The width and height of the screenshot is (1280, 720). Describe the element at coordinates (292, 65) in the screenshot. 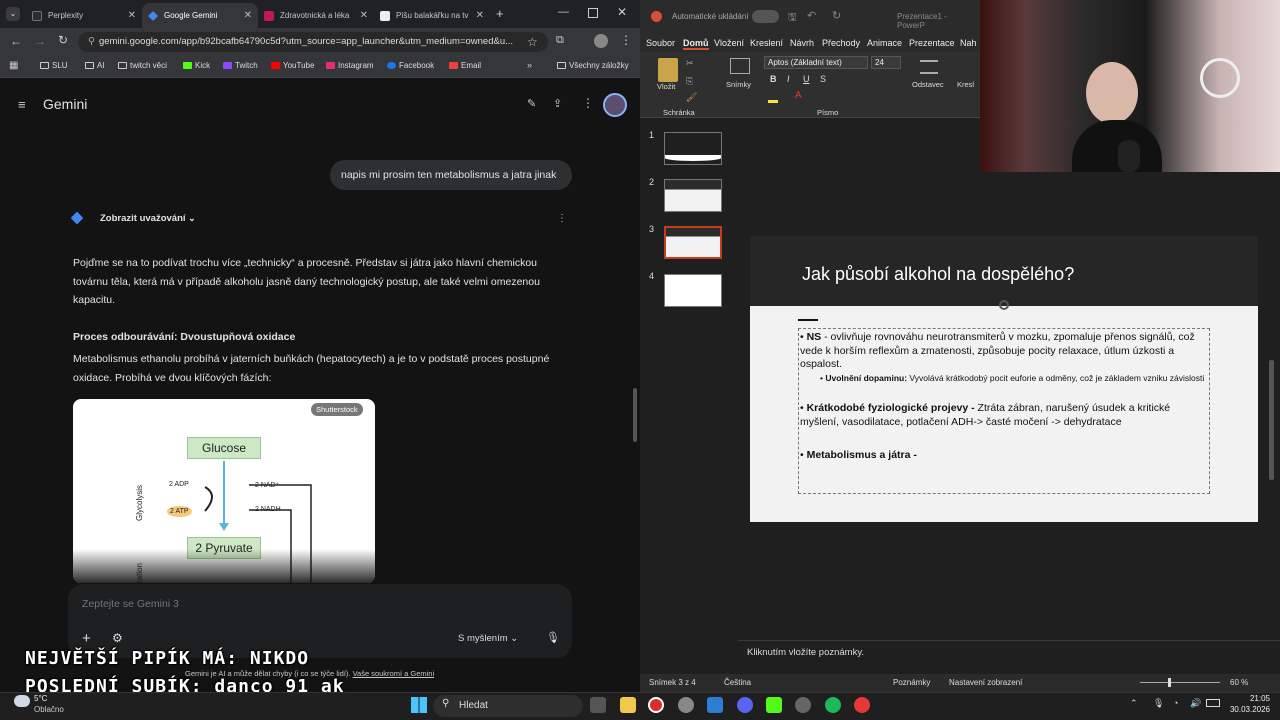

I see `bookmark-youtube: YouTube` at that location.